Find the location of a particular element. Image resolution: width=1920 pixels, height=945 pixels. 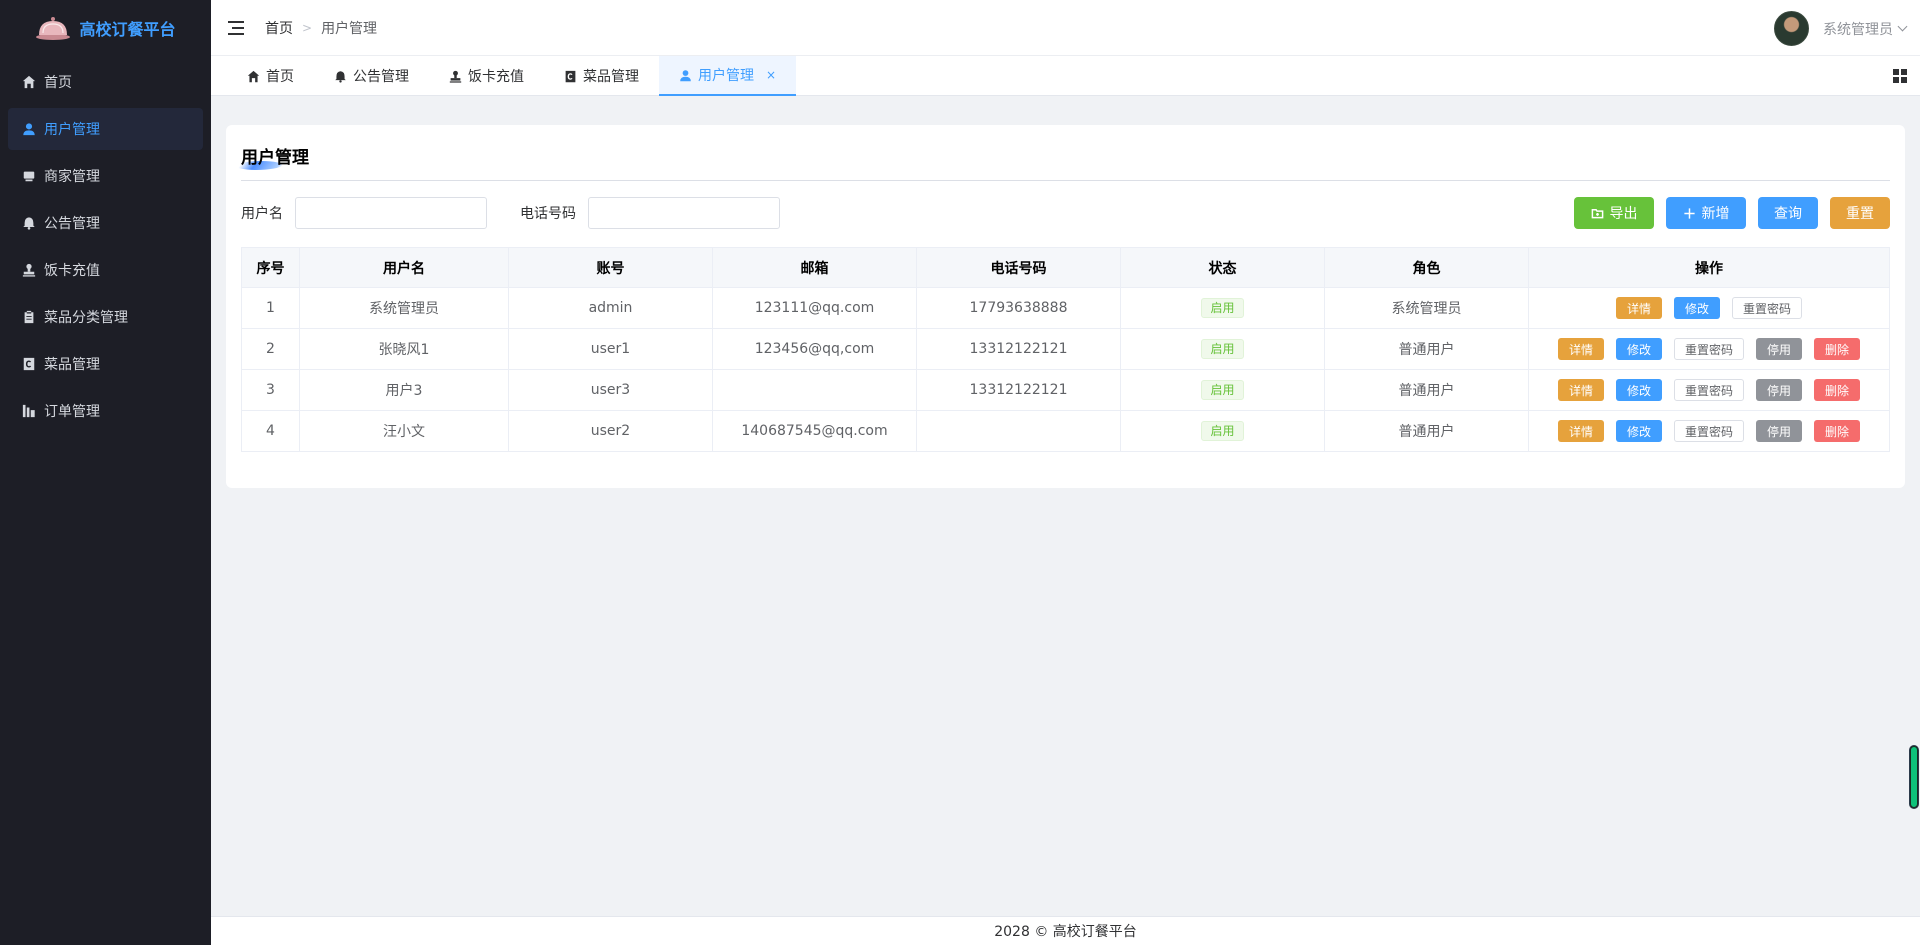

column-header: 操作 is located at coordinates (1709, 267).